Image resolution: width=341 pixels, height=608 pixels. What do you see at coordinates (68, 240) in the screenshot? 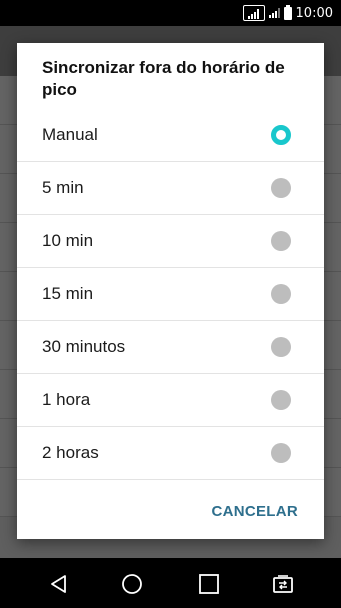
I see `option-label: 10 min` at bounding box center [68, 240].